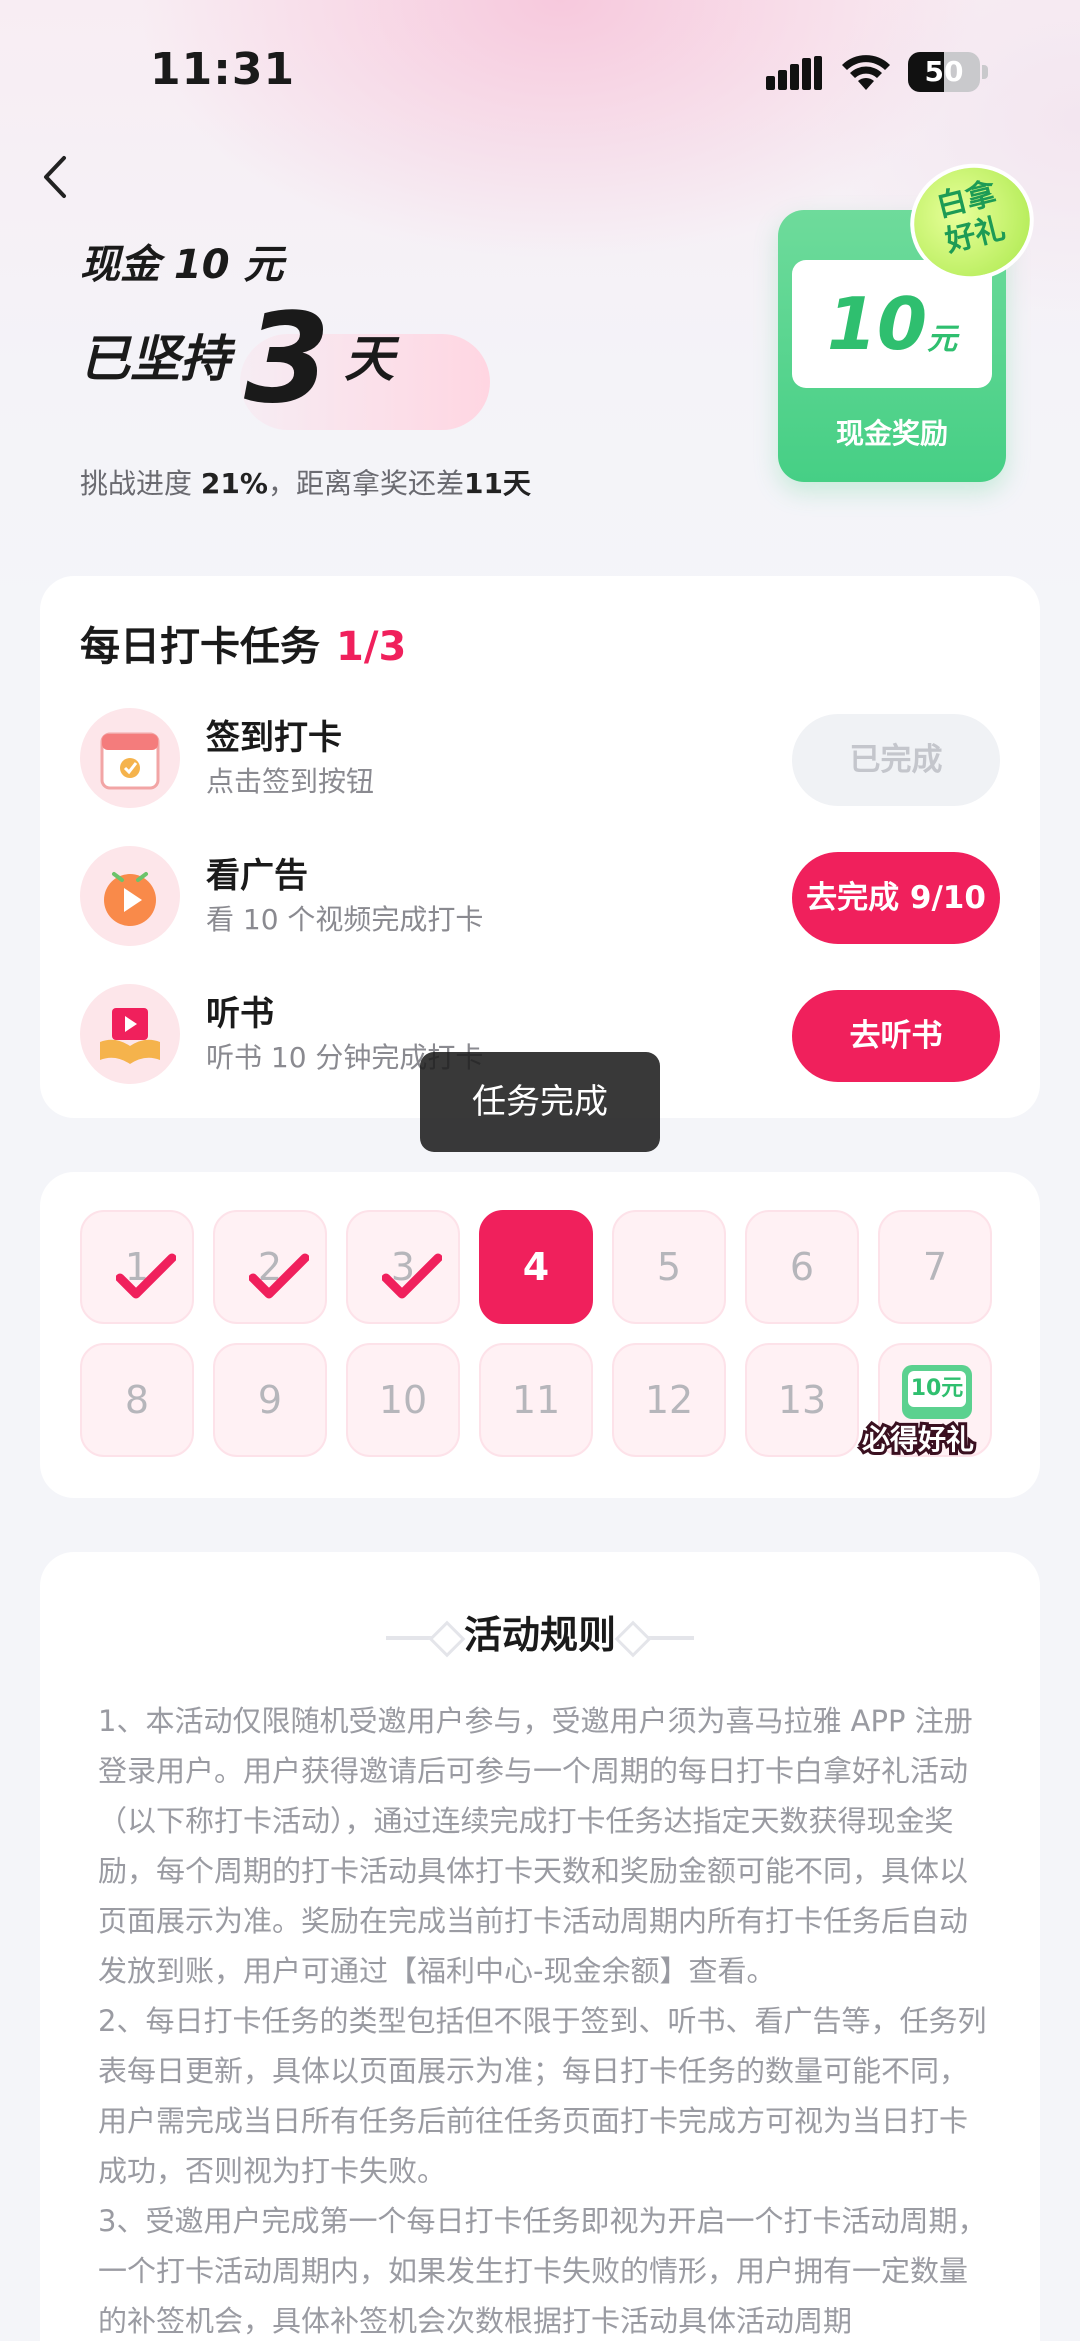 The height and width of the screenshot is (2341, 1080). I want to click on calendar-day-number: 6, so click(802, 1267).